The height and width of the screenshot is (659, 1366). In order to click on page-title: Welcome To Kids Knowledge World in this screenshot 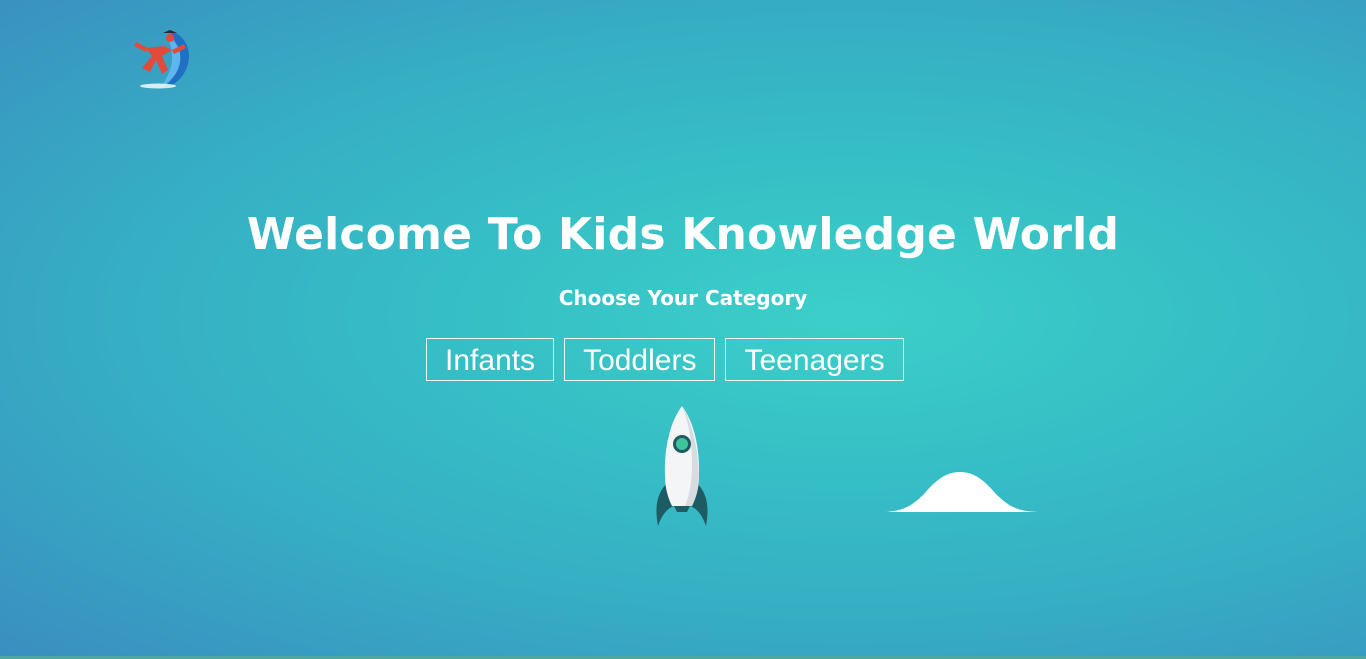, I will do `click(683, 234)`.